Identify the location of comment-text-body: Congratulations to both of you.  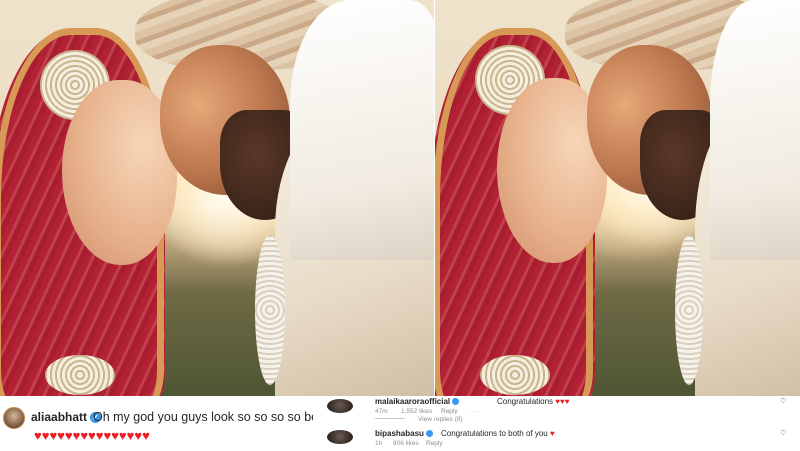
(494, 433).